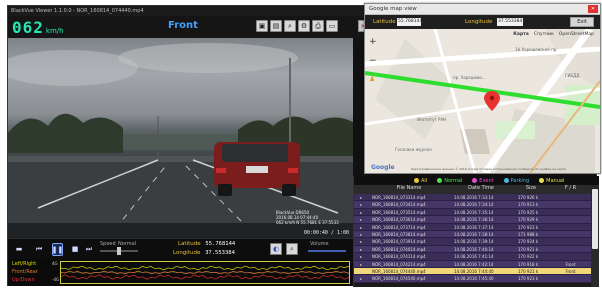  What do you see at coordinates (318, 26) in the screenshot?
I see `print-icon: ⎙` at bounding box center [318, 26].